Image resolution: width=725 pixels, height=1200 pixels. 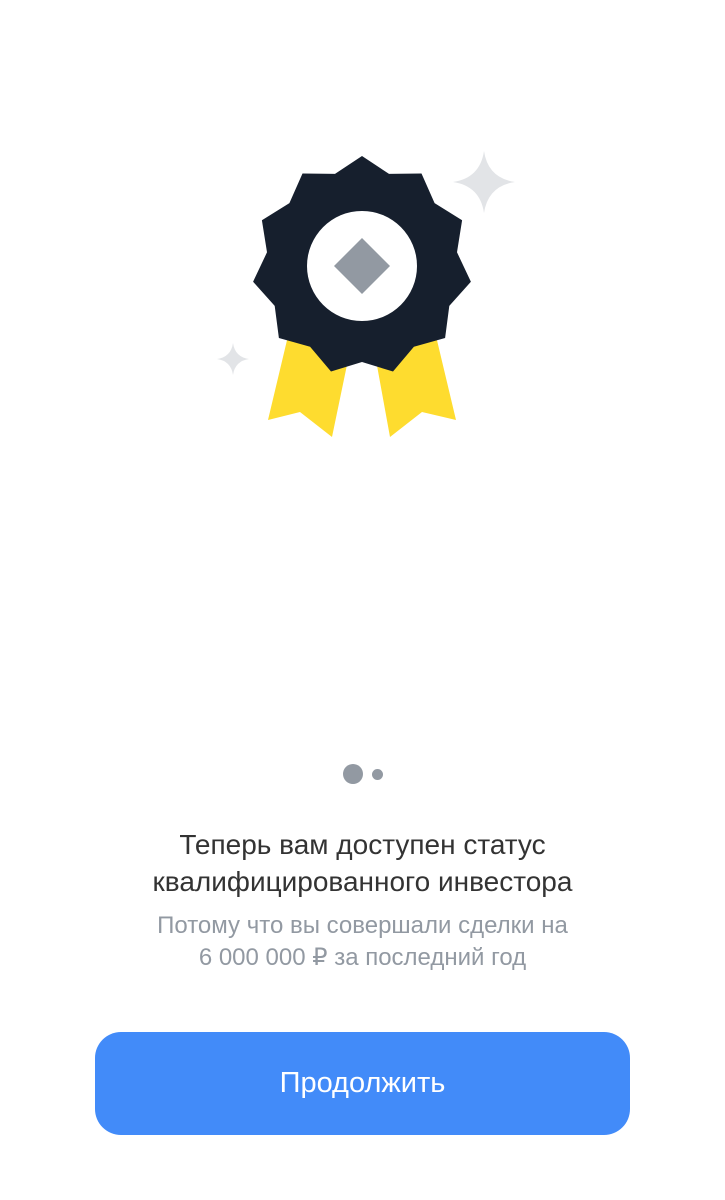 I want to click on page-indicator, so click(x=362, y=774).